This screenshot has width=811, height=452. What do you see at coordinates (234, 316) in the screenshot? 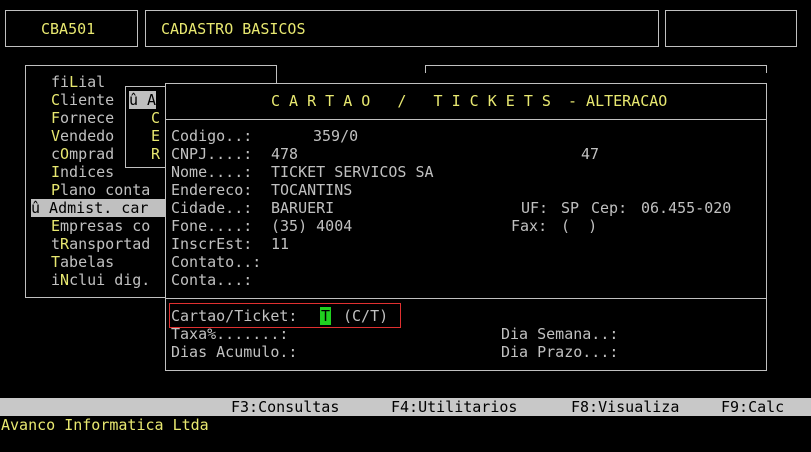
I see `cartao-ticket-label: Cartao/Ticket:` at bounding box center [234, 316].